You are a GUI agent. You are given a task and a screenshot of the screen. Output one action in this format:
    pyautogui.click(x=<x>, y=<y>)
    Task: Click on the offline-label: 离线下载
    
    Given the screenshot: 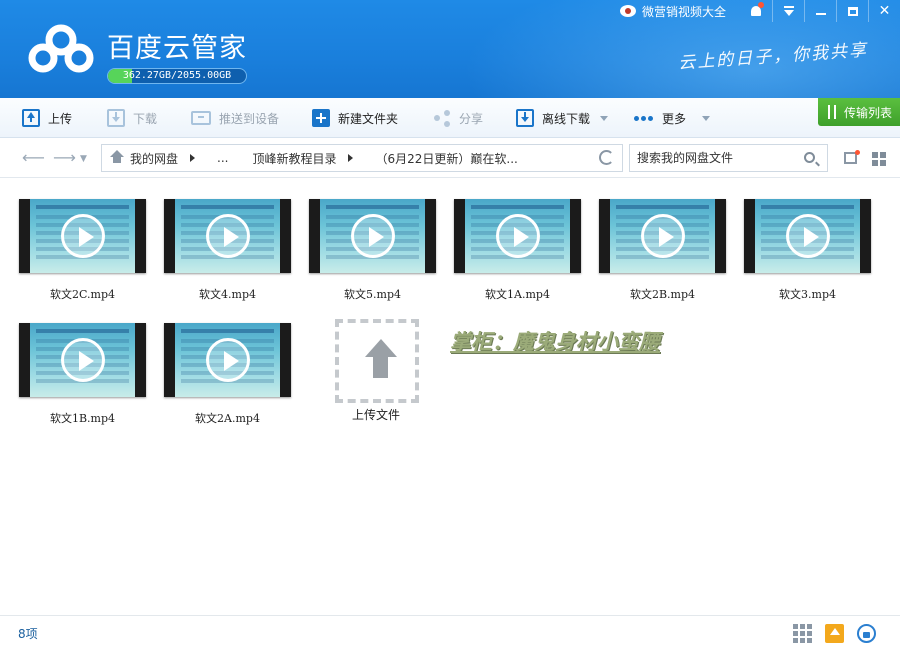 What is the action you would take?
    pyautogui.click(x=566, y=118)
    